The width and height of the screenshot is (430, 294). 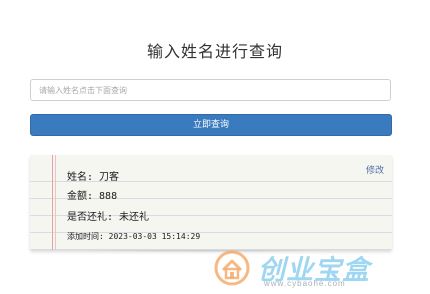 I want to click on card-margin-line-secondary, so click(x=55, y=202).